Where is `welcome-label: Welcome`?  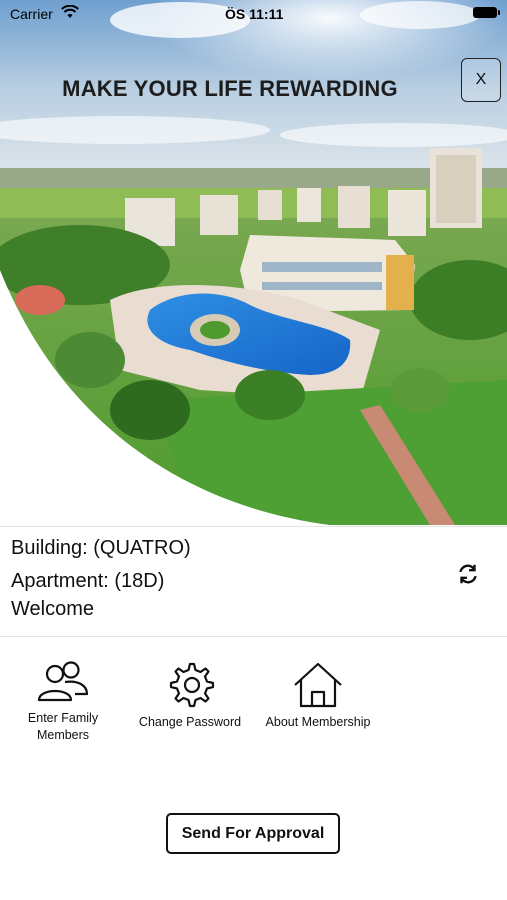 welcome-label: Welcome is located at coordinates (52, 609).